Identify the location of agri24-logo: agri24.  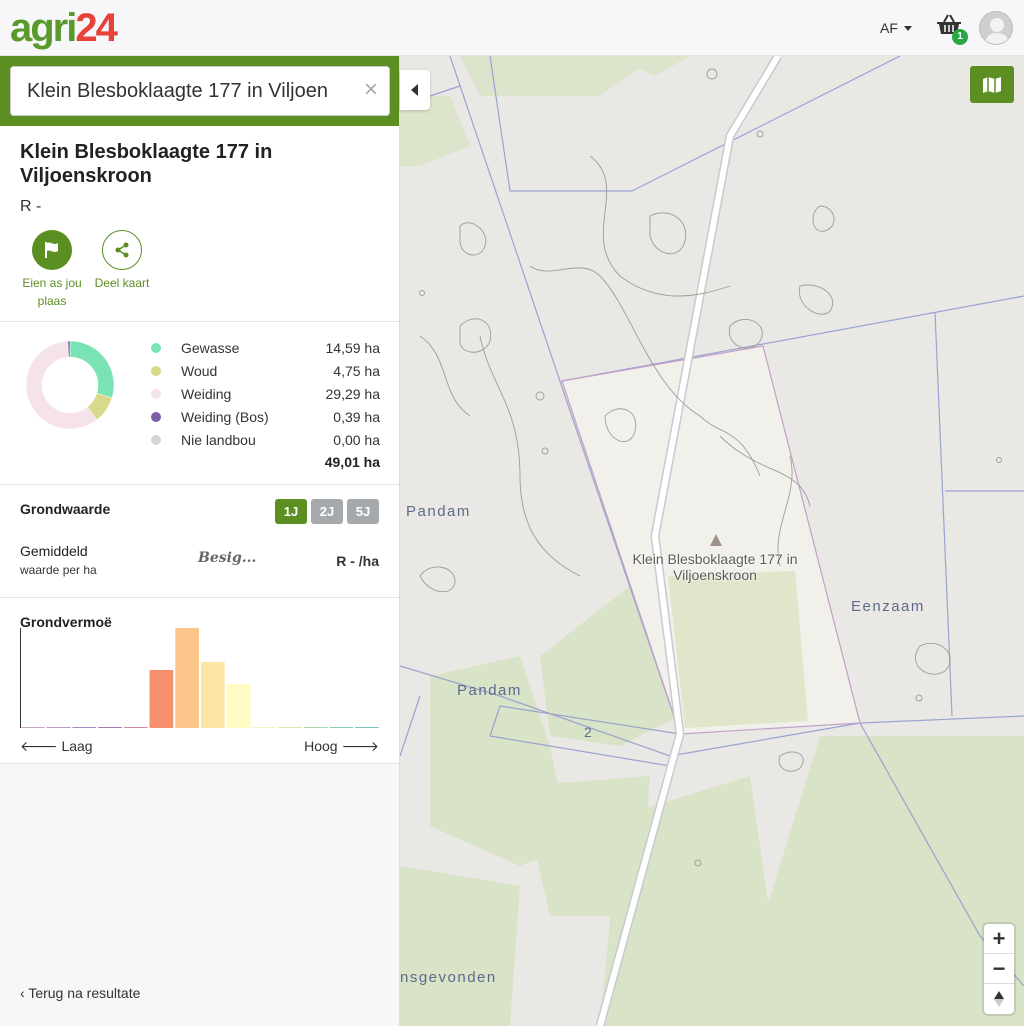
(64, 28).